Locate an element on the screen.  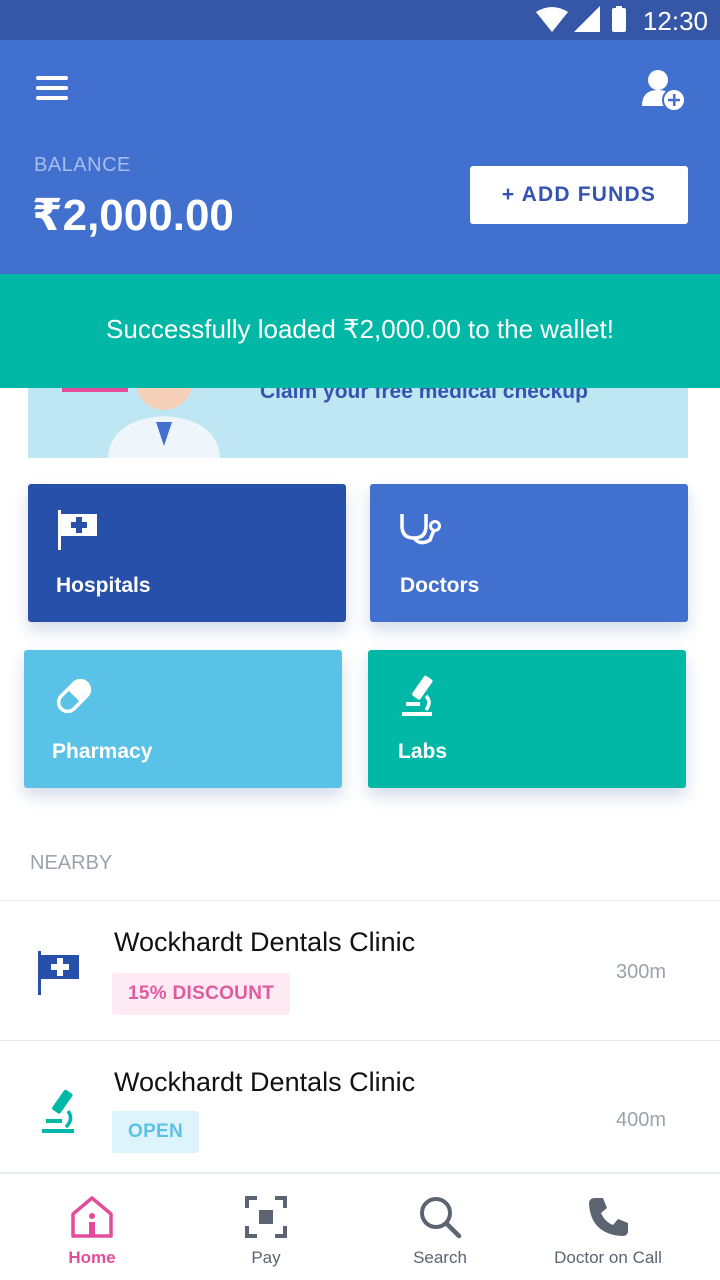
pill-icon is located at coordinates (74, 696).